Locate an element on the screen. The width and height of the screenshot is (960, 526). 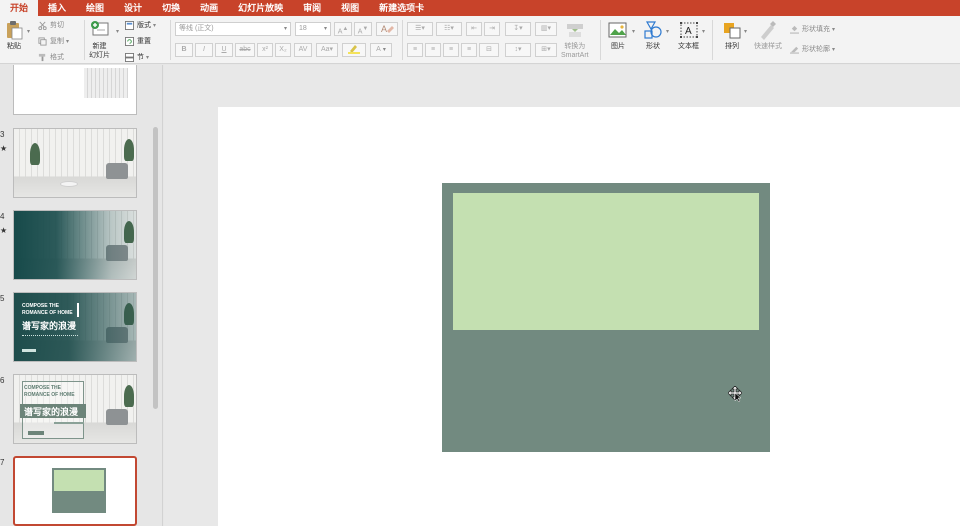
small-bar is located at coordinates (36, 433).